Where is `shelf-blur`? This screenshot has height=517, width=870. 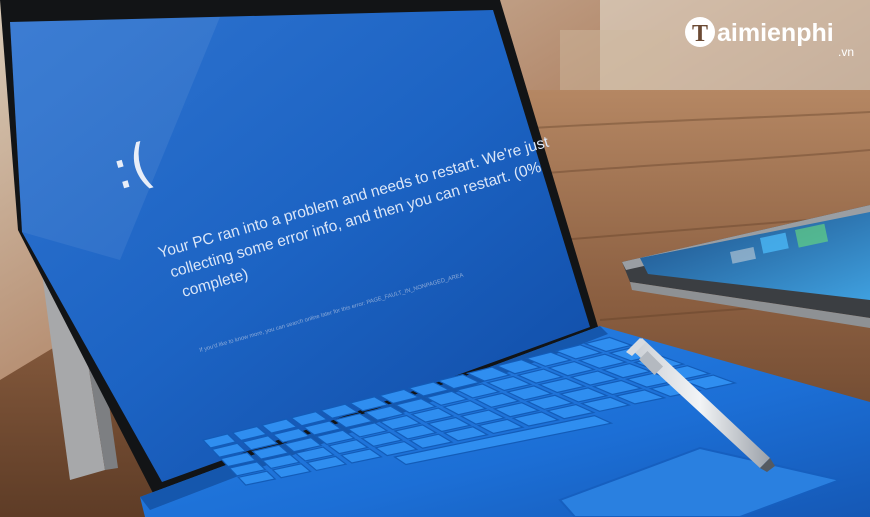 shelf-blur is located at coordinates (615, 65).